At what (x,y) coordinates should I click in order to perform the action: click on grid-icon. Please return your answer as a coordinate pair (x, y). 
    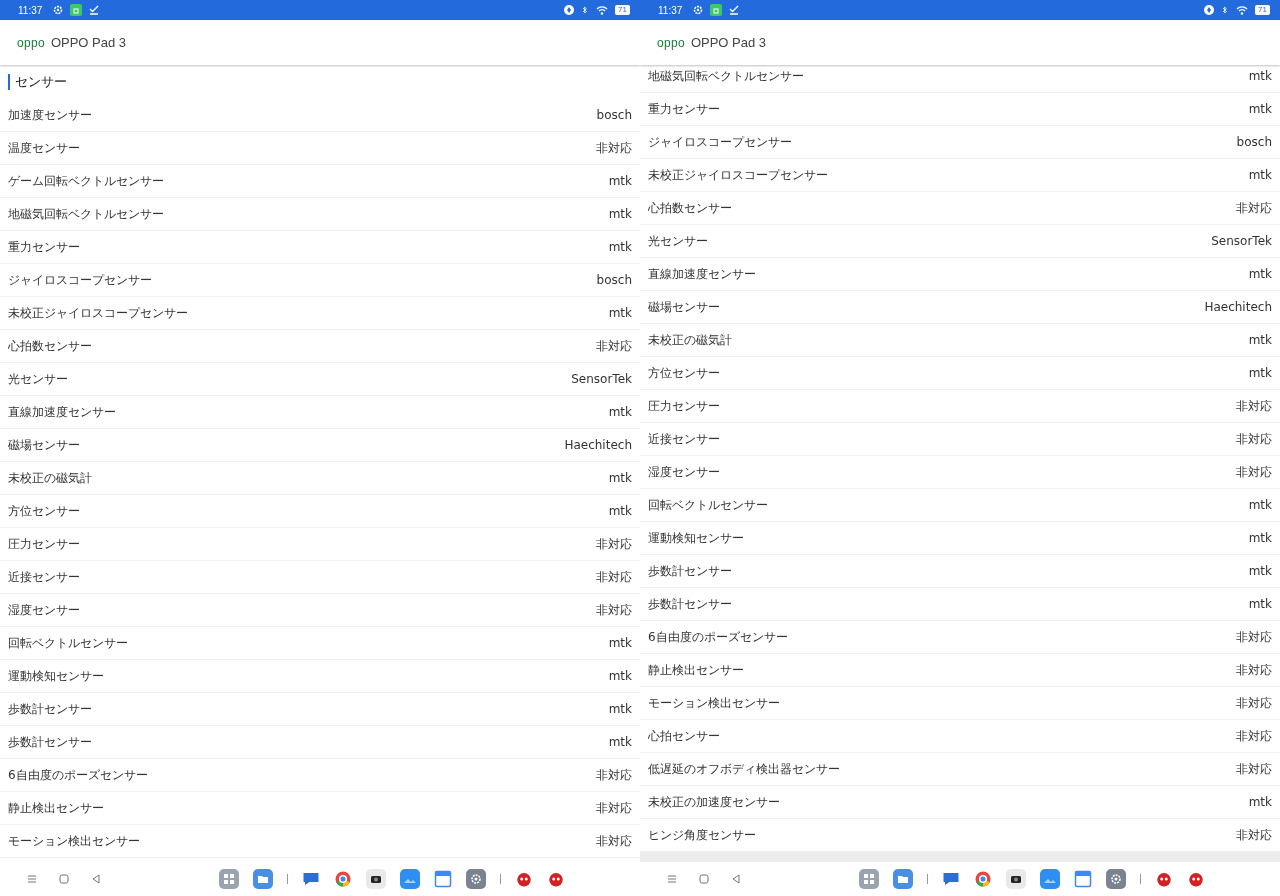
    Looking at the image, I should click on (229, 879).